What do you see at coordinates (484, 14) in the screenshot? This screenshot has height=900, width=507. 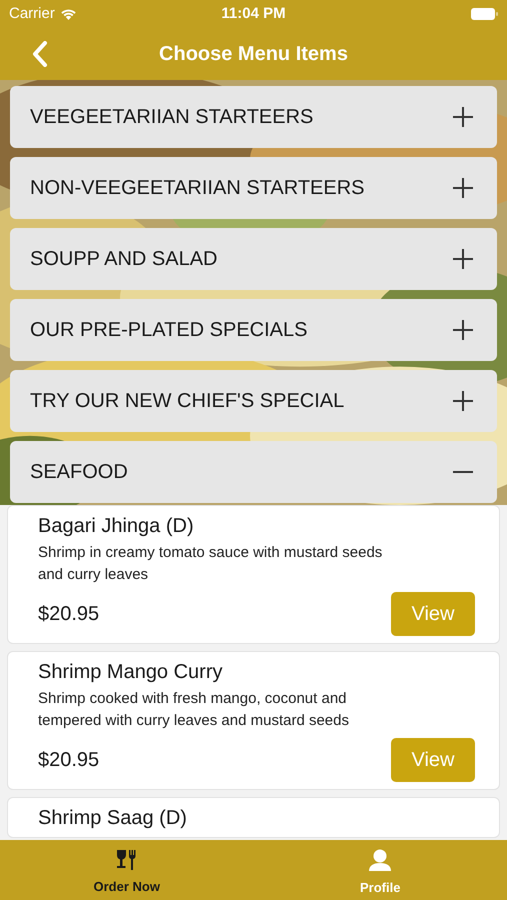 I see `battery-icon` at bounding box center [484, 14].